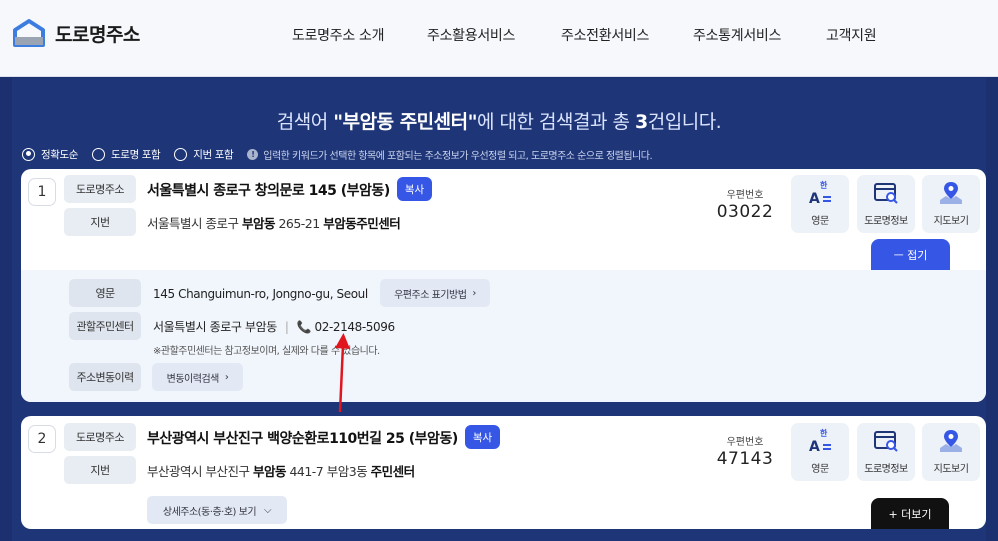  Describe the element at coordinates (29, 33) in the screenshot. I see `house-logo-icon` at that location.